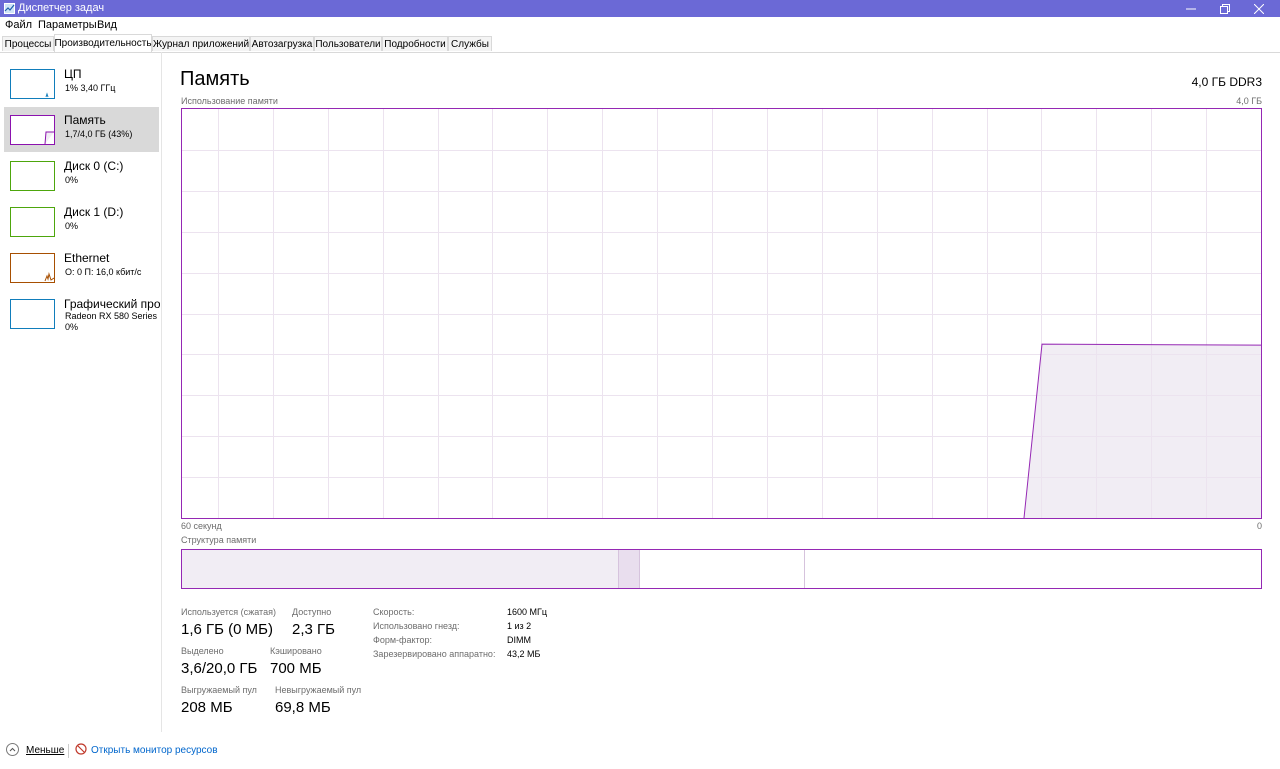 Image resolution: width=1280 pixels, height=769 pixels. I want to click on sidebar-item-detail: Radeon RX 580 Series, so click(111, 316).